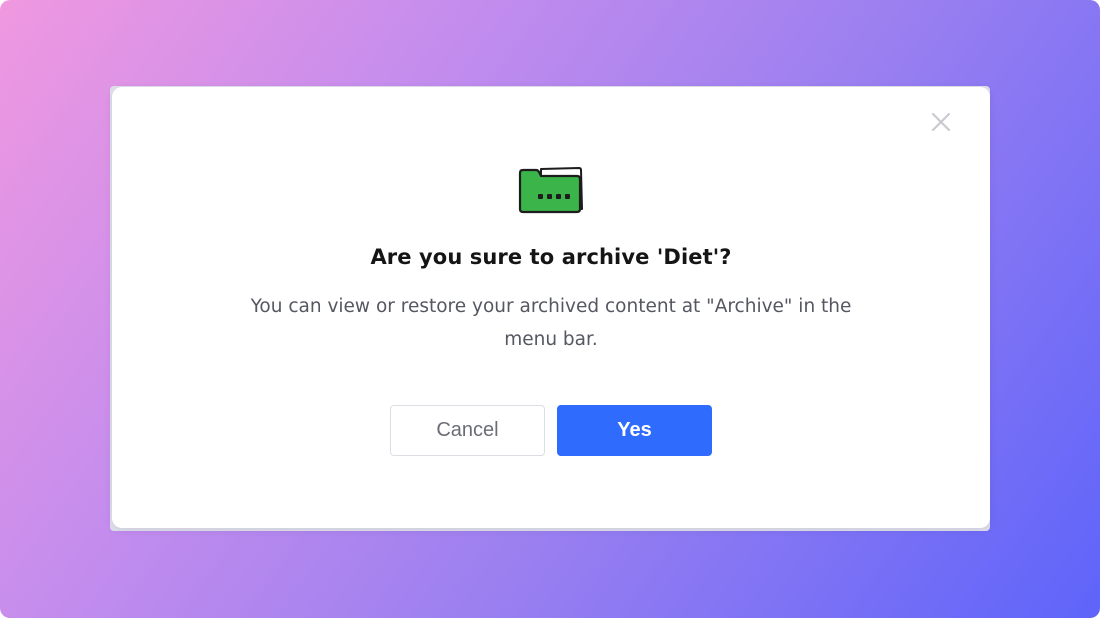 The width and height of the screenshot is (1100, 618). Describe the element at coordinates (467, 430) in the screenshot. I see `cancel-button: Cancel` at that location.